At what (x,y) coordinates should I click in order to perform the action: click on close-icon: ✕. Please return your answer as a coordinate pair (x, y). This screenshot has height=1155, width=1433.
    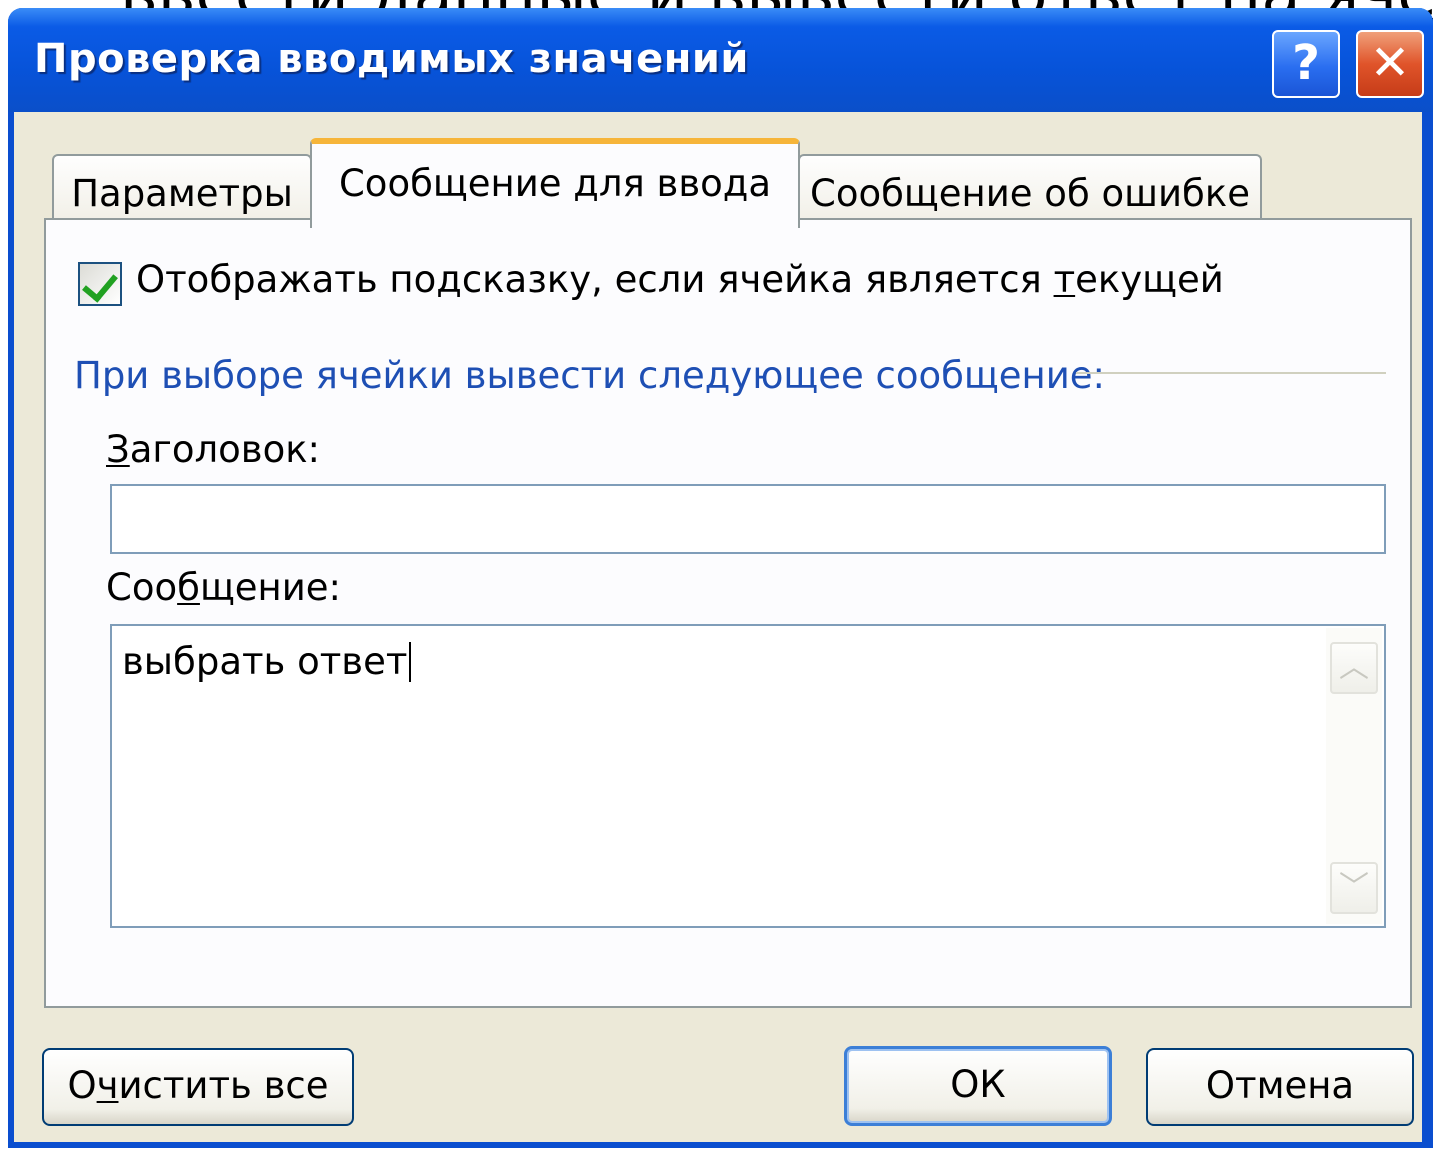
    Looking at the image, I should click on (1390, 63).